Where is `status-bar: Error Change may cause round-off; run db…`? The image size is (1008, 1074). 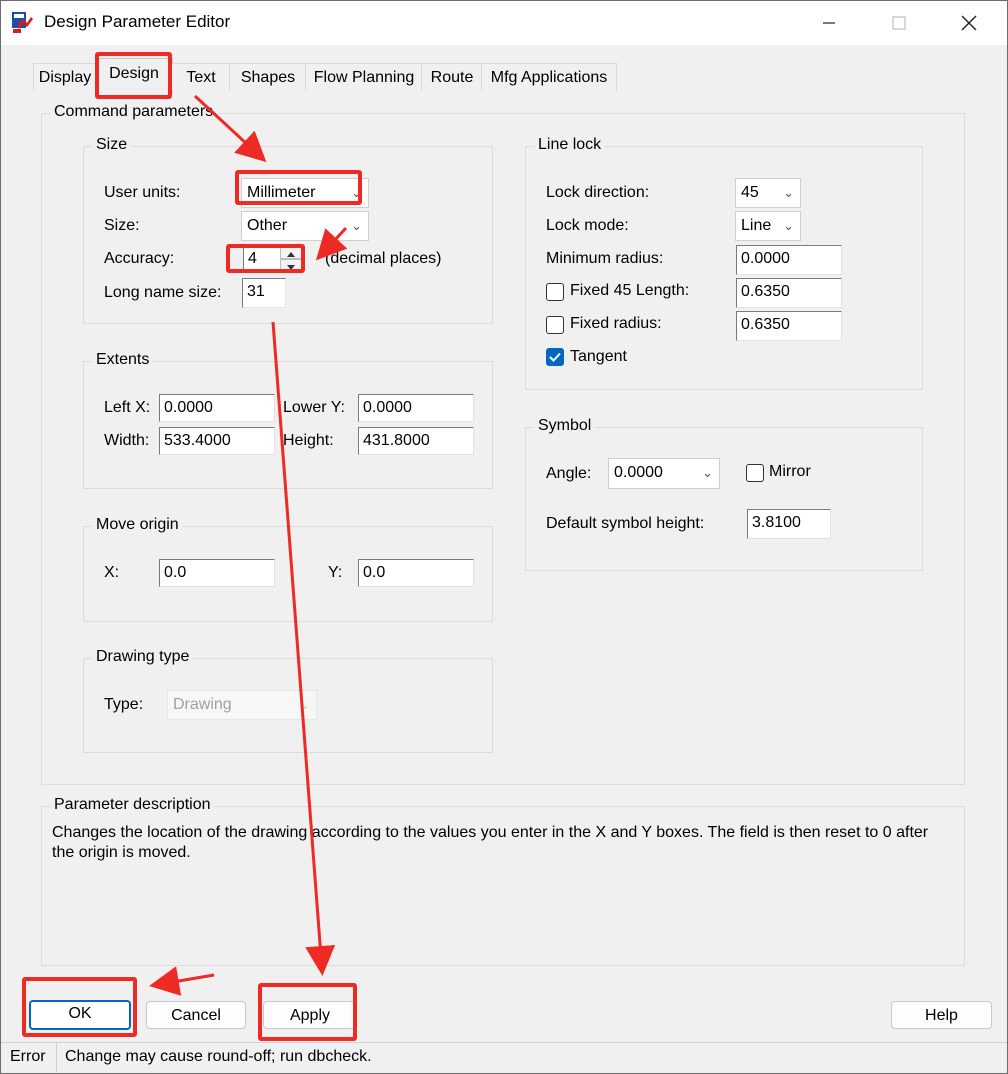 status-bar: Error Change may cause round-off; run db… is located at coordinates (504, 1057).